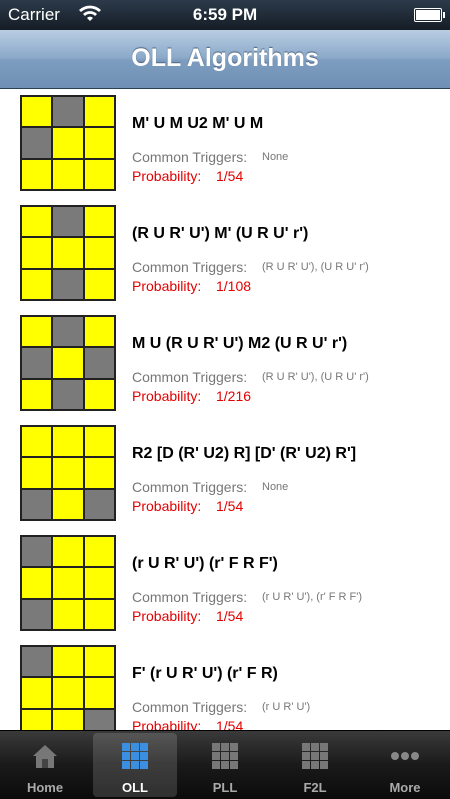 The image size is (450, 799). Describe the element at coordinates (135, 756) in the screenshot. I see `oll-grid-icon` at that location.